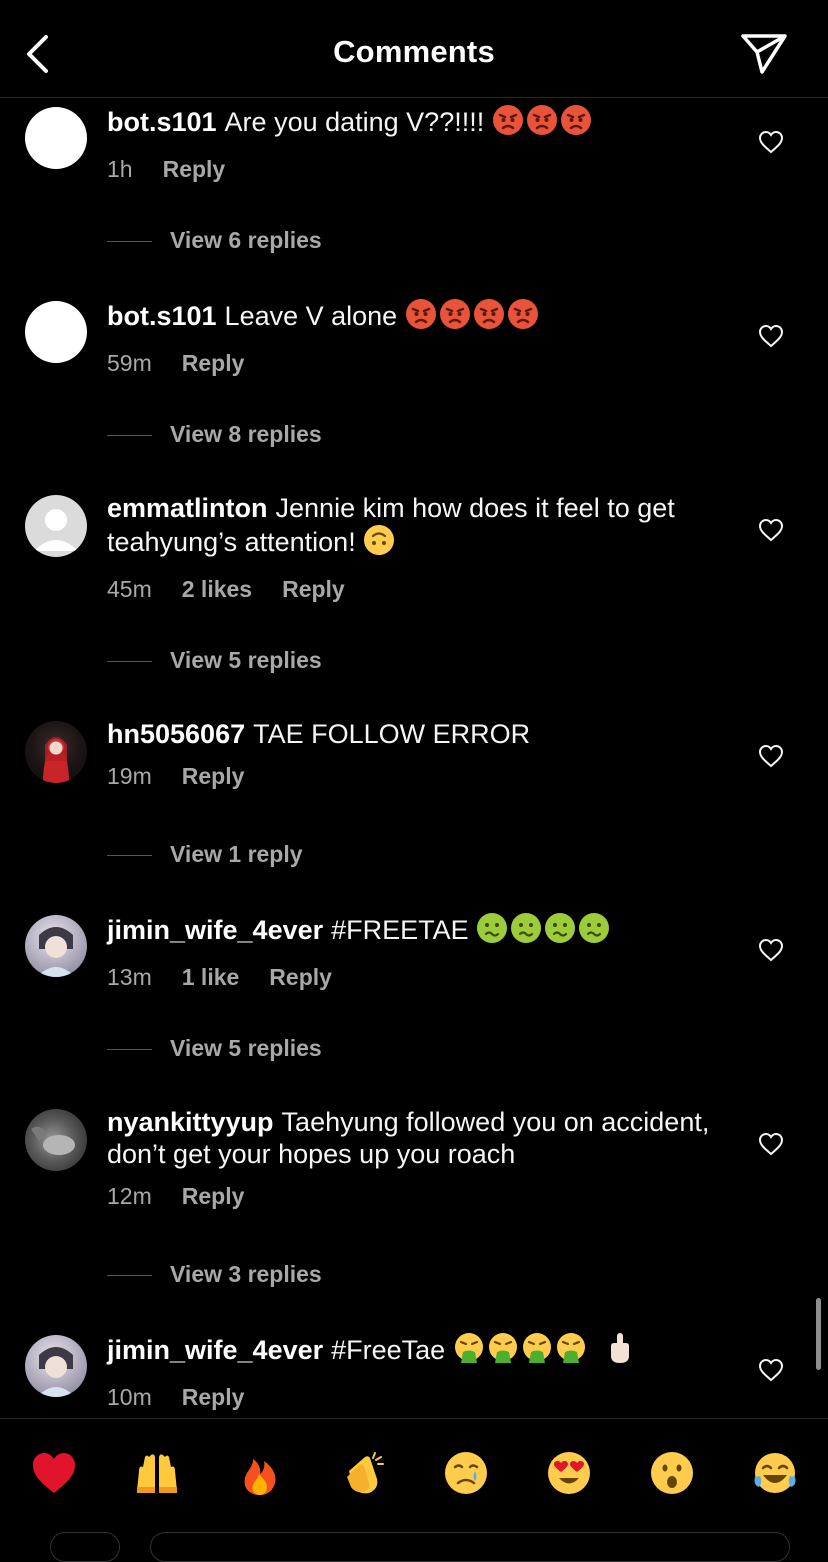 Image resolution: width=828 pixels, height=1562 pixels. I want to click on comment-username: emmatlinton, so click(187, 508).